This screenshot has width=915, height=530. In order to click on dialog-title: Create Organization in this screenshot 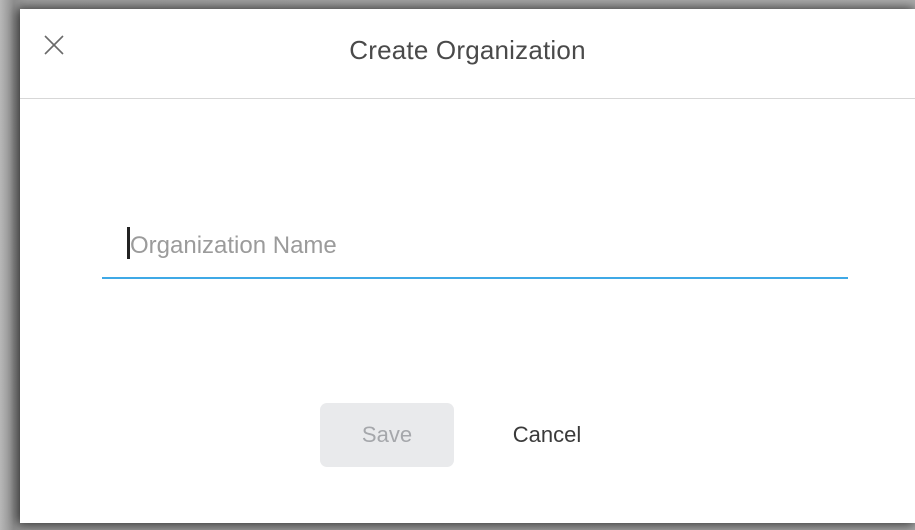, I will do `click(467, 50)`.